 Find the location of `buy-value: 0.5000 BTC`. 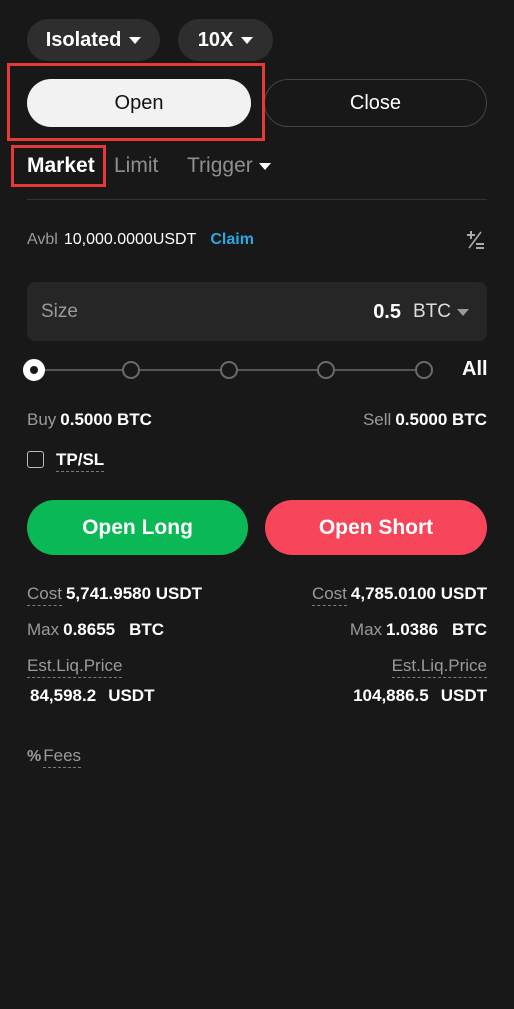

buy-value: 0.5000 BTC is located at coordinates (106, 419).